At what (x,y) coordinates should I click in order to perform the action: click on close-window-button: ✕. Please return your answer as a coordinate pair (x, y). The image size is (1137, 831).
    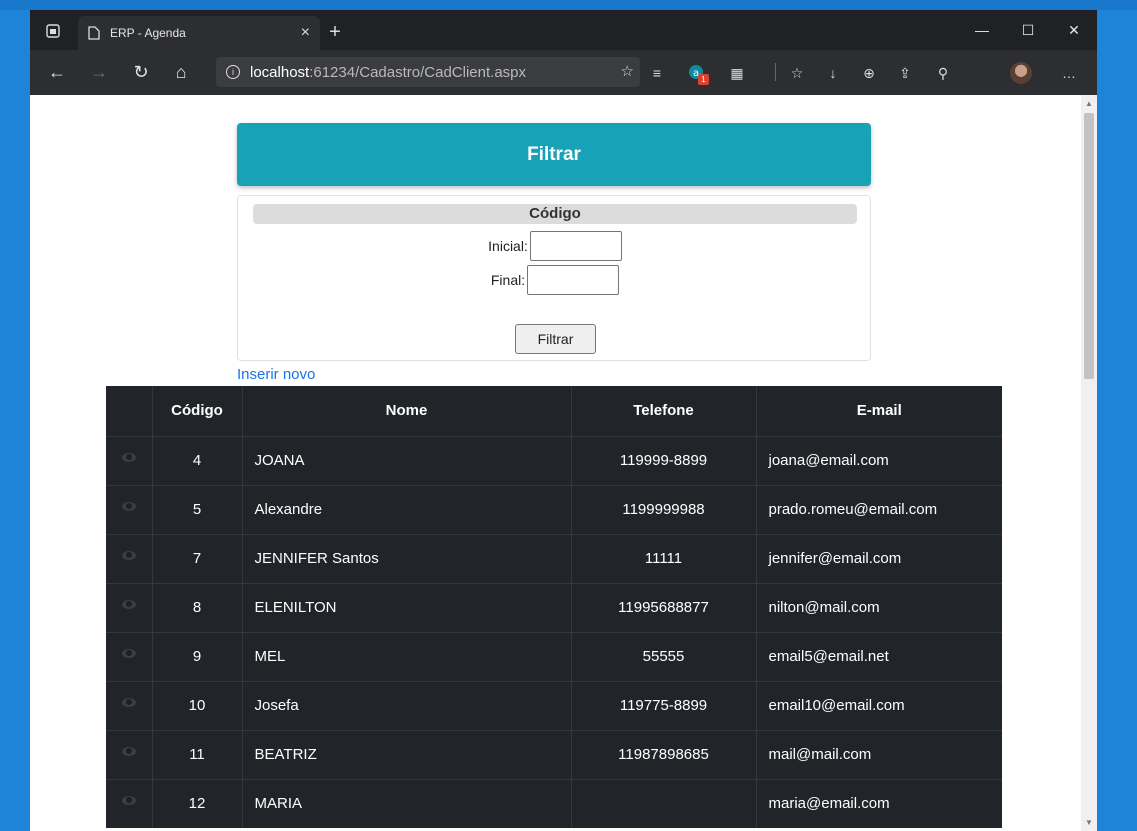
    Looking at the image, I should click on (1074, 30).